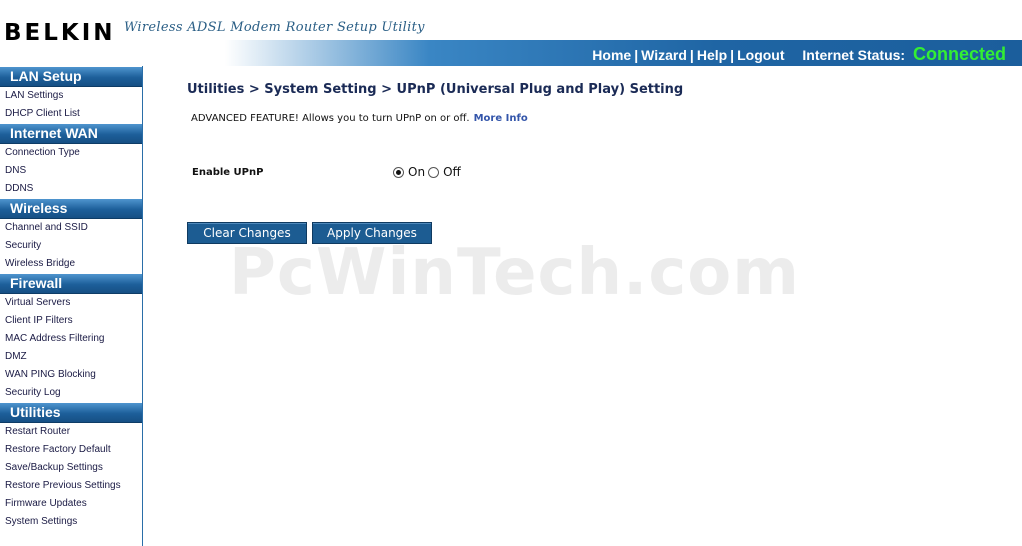 The height and width of the screenshot is (546, 1022). Describe the element at coordinates (854, 55) in the screenshot. I see `internet-status-label: Internet Status:` at that location.